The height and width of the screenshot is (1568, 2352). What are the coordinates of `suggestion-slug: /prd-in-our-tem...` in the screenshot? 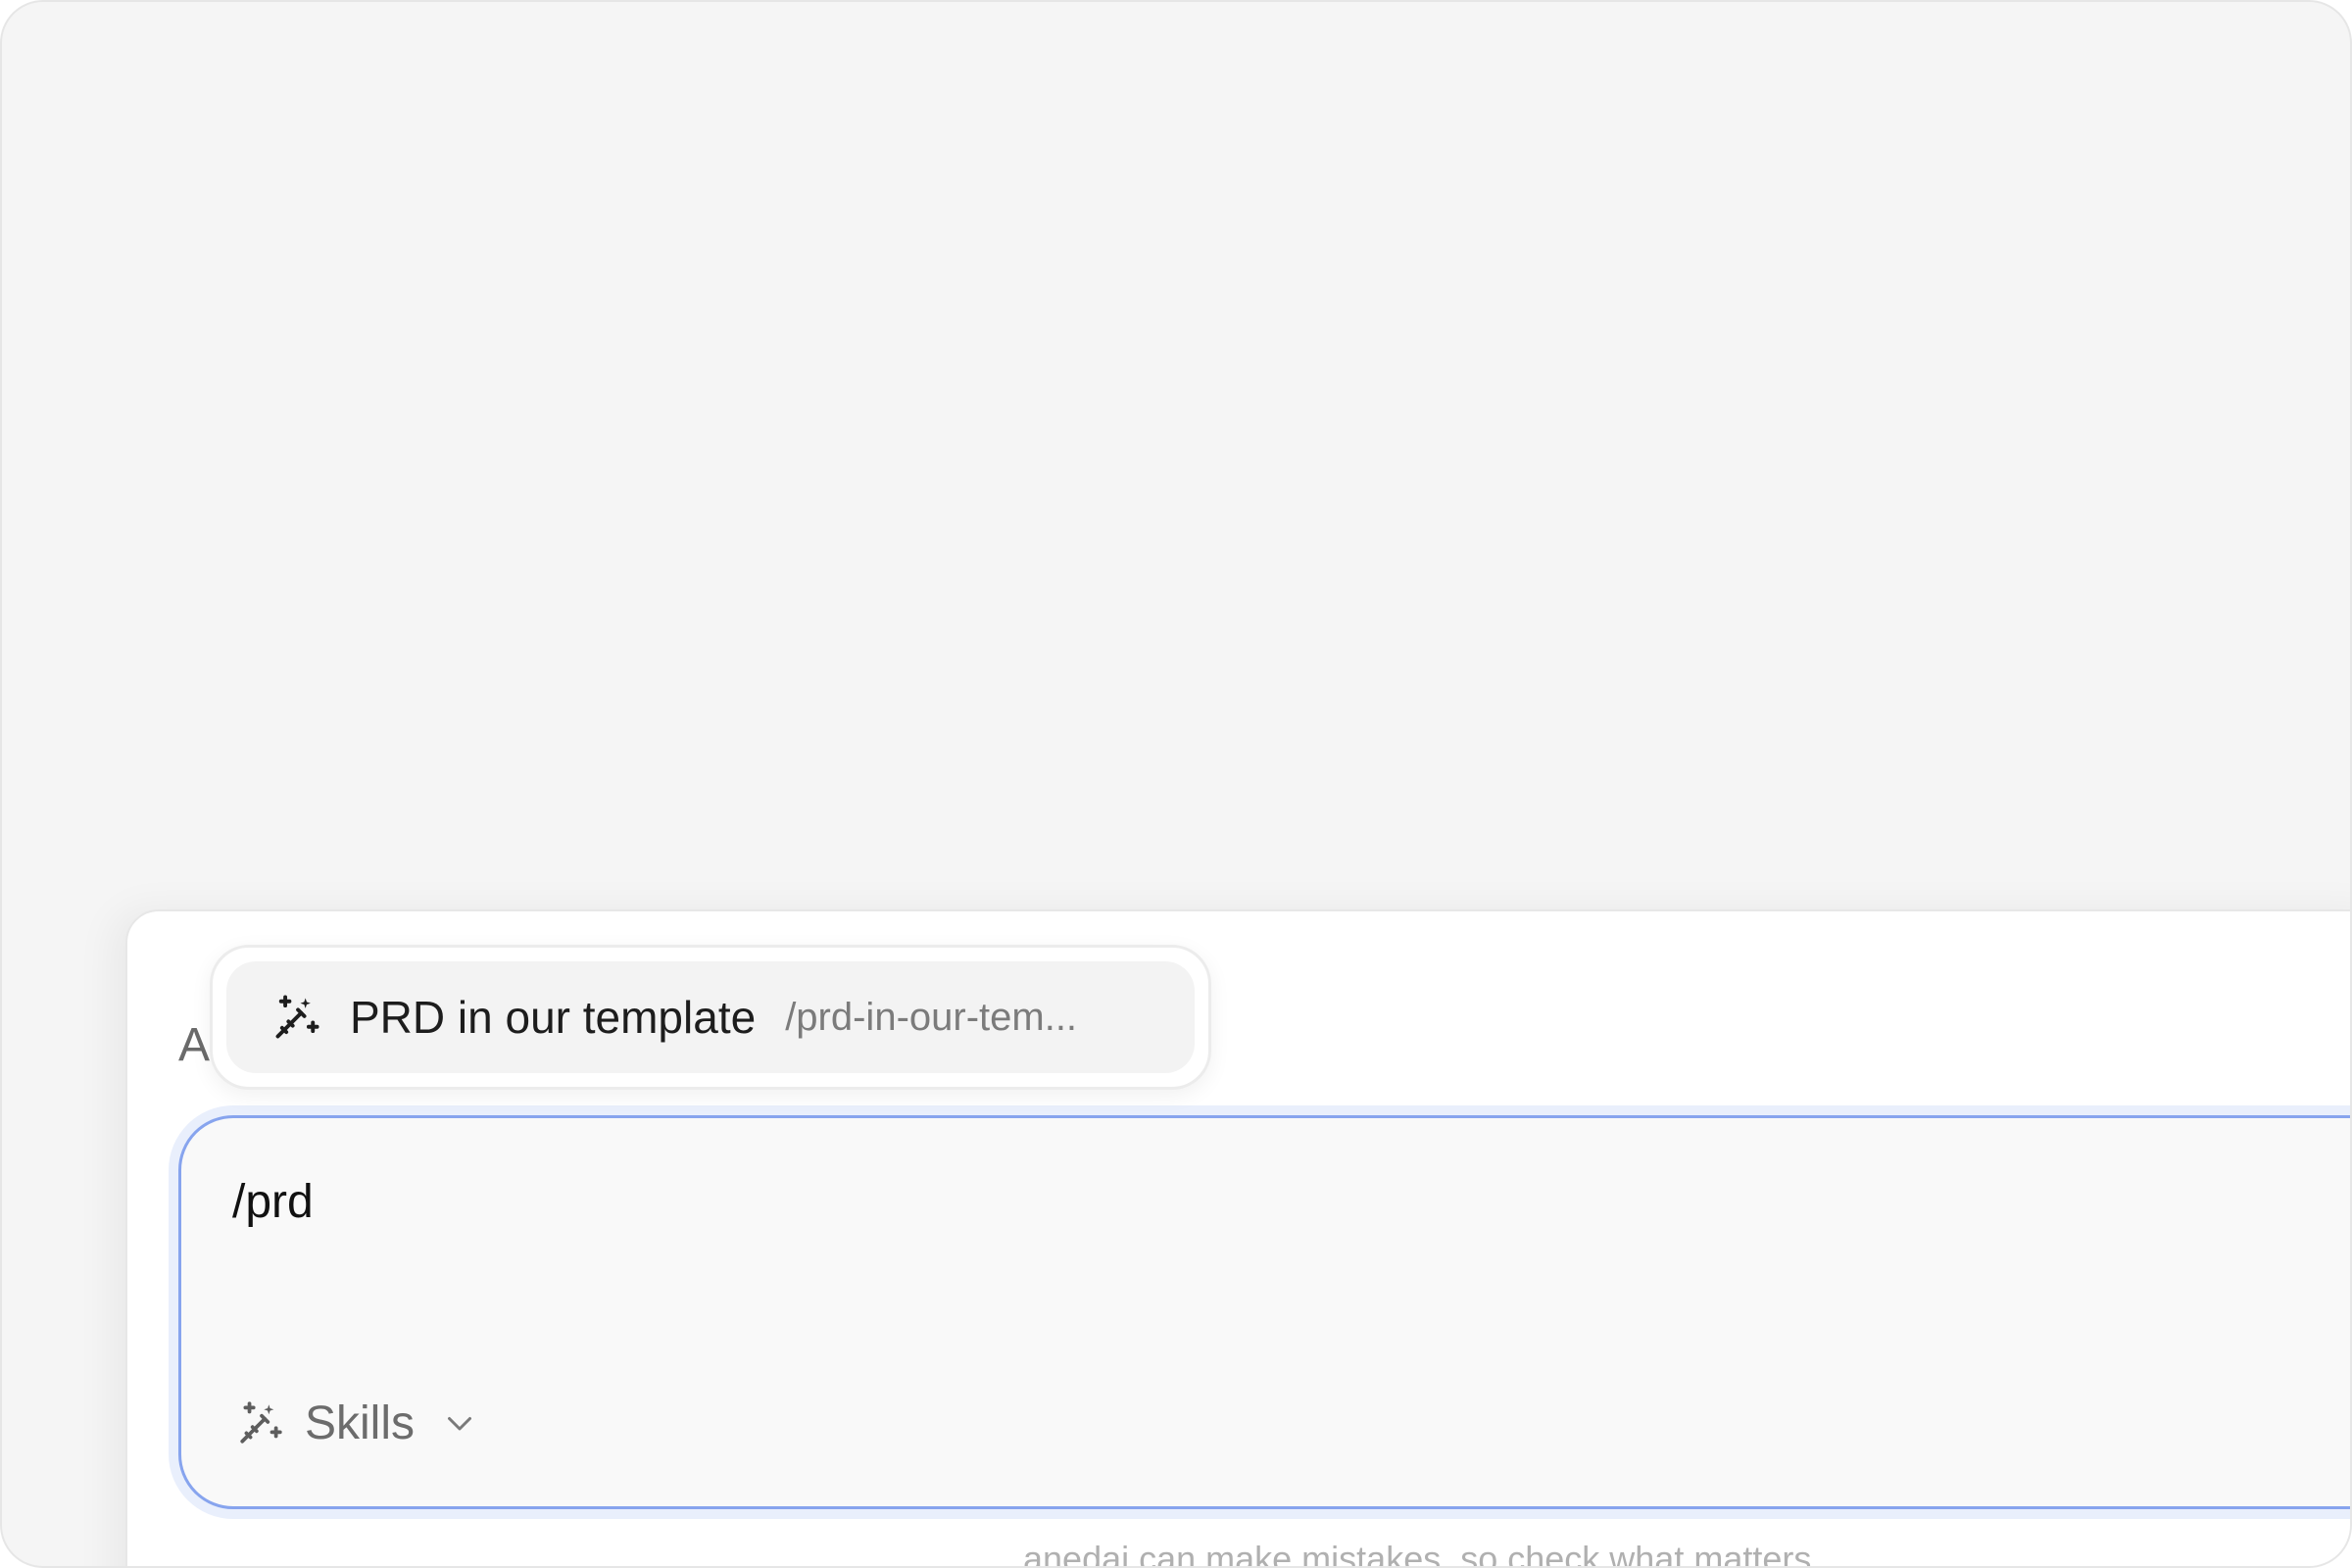 It's located at (931, 1017).